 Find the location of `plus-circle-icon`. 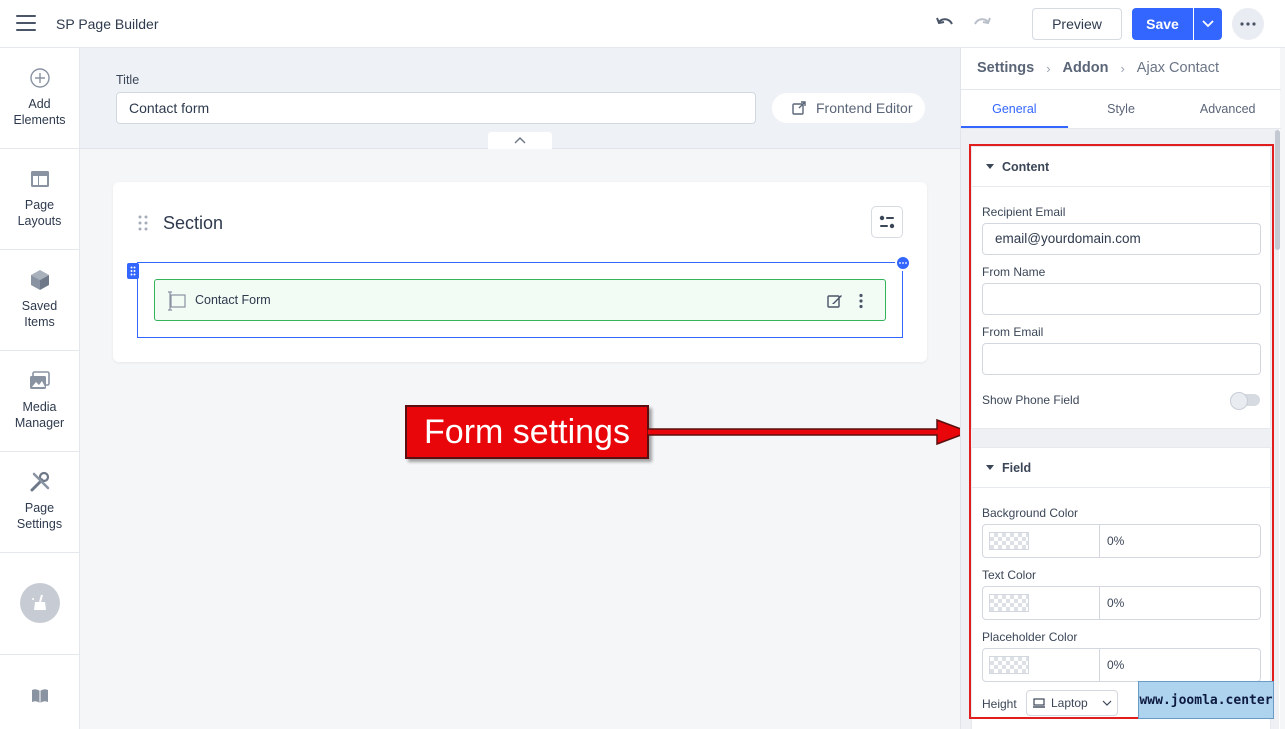

plus-circle-icon is located at coordinates (40, 78).